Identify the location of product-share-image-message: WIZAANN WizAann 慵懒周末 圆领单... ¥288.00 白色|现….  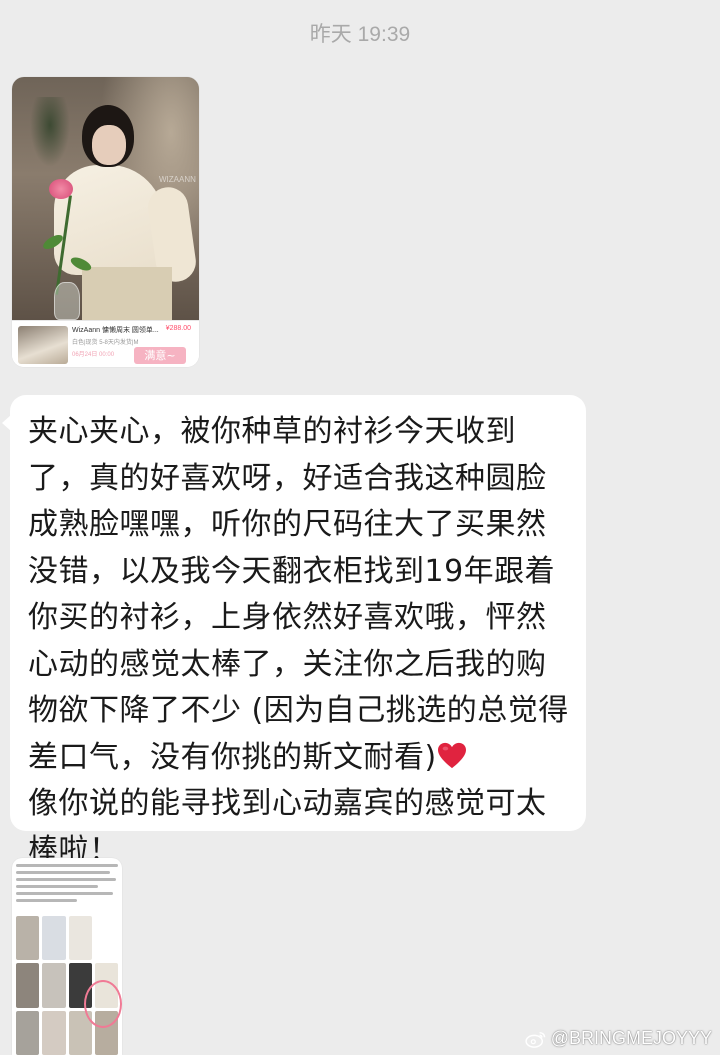
(105, 222).